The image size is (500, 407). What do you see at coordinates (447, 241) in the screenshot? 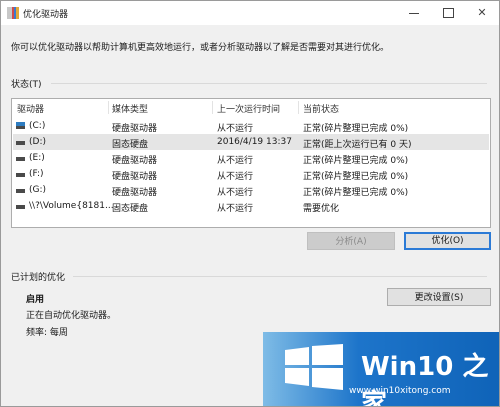
I see `optimize-button: 优化(O)` at bounding box center [447, 241].